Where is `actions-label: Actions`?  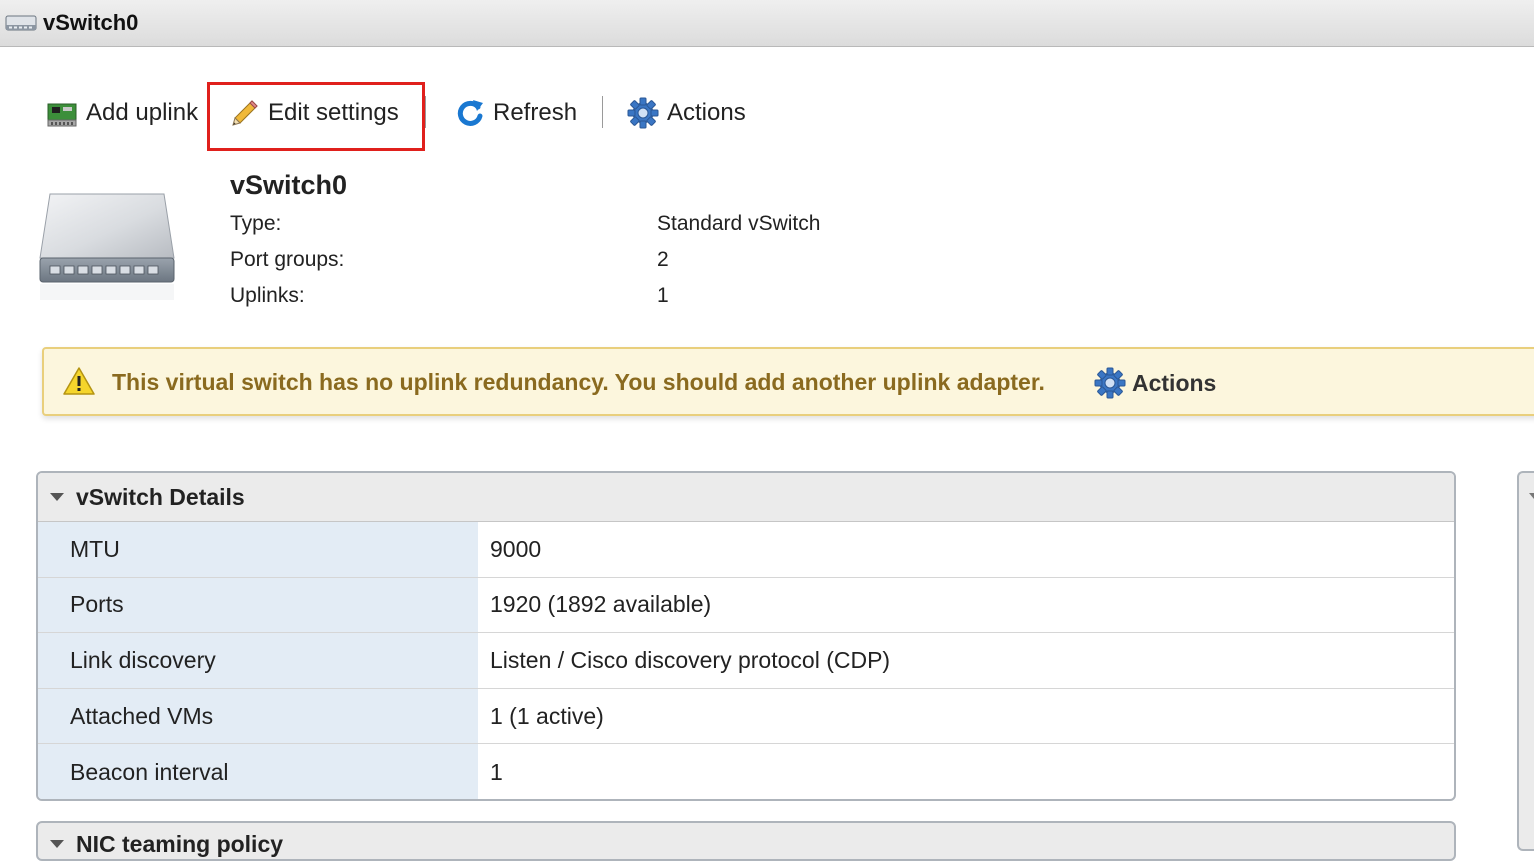
actions-label: Actions is located at coordinates (706, 112).